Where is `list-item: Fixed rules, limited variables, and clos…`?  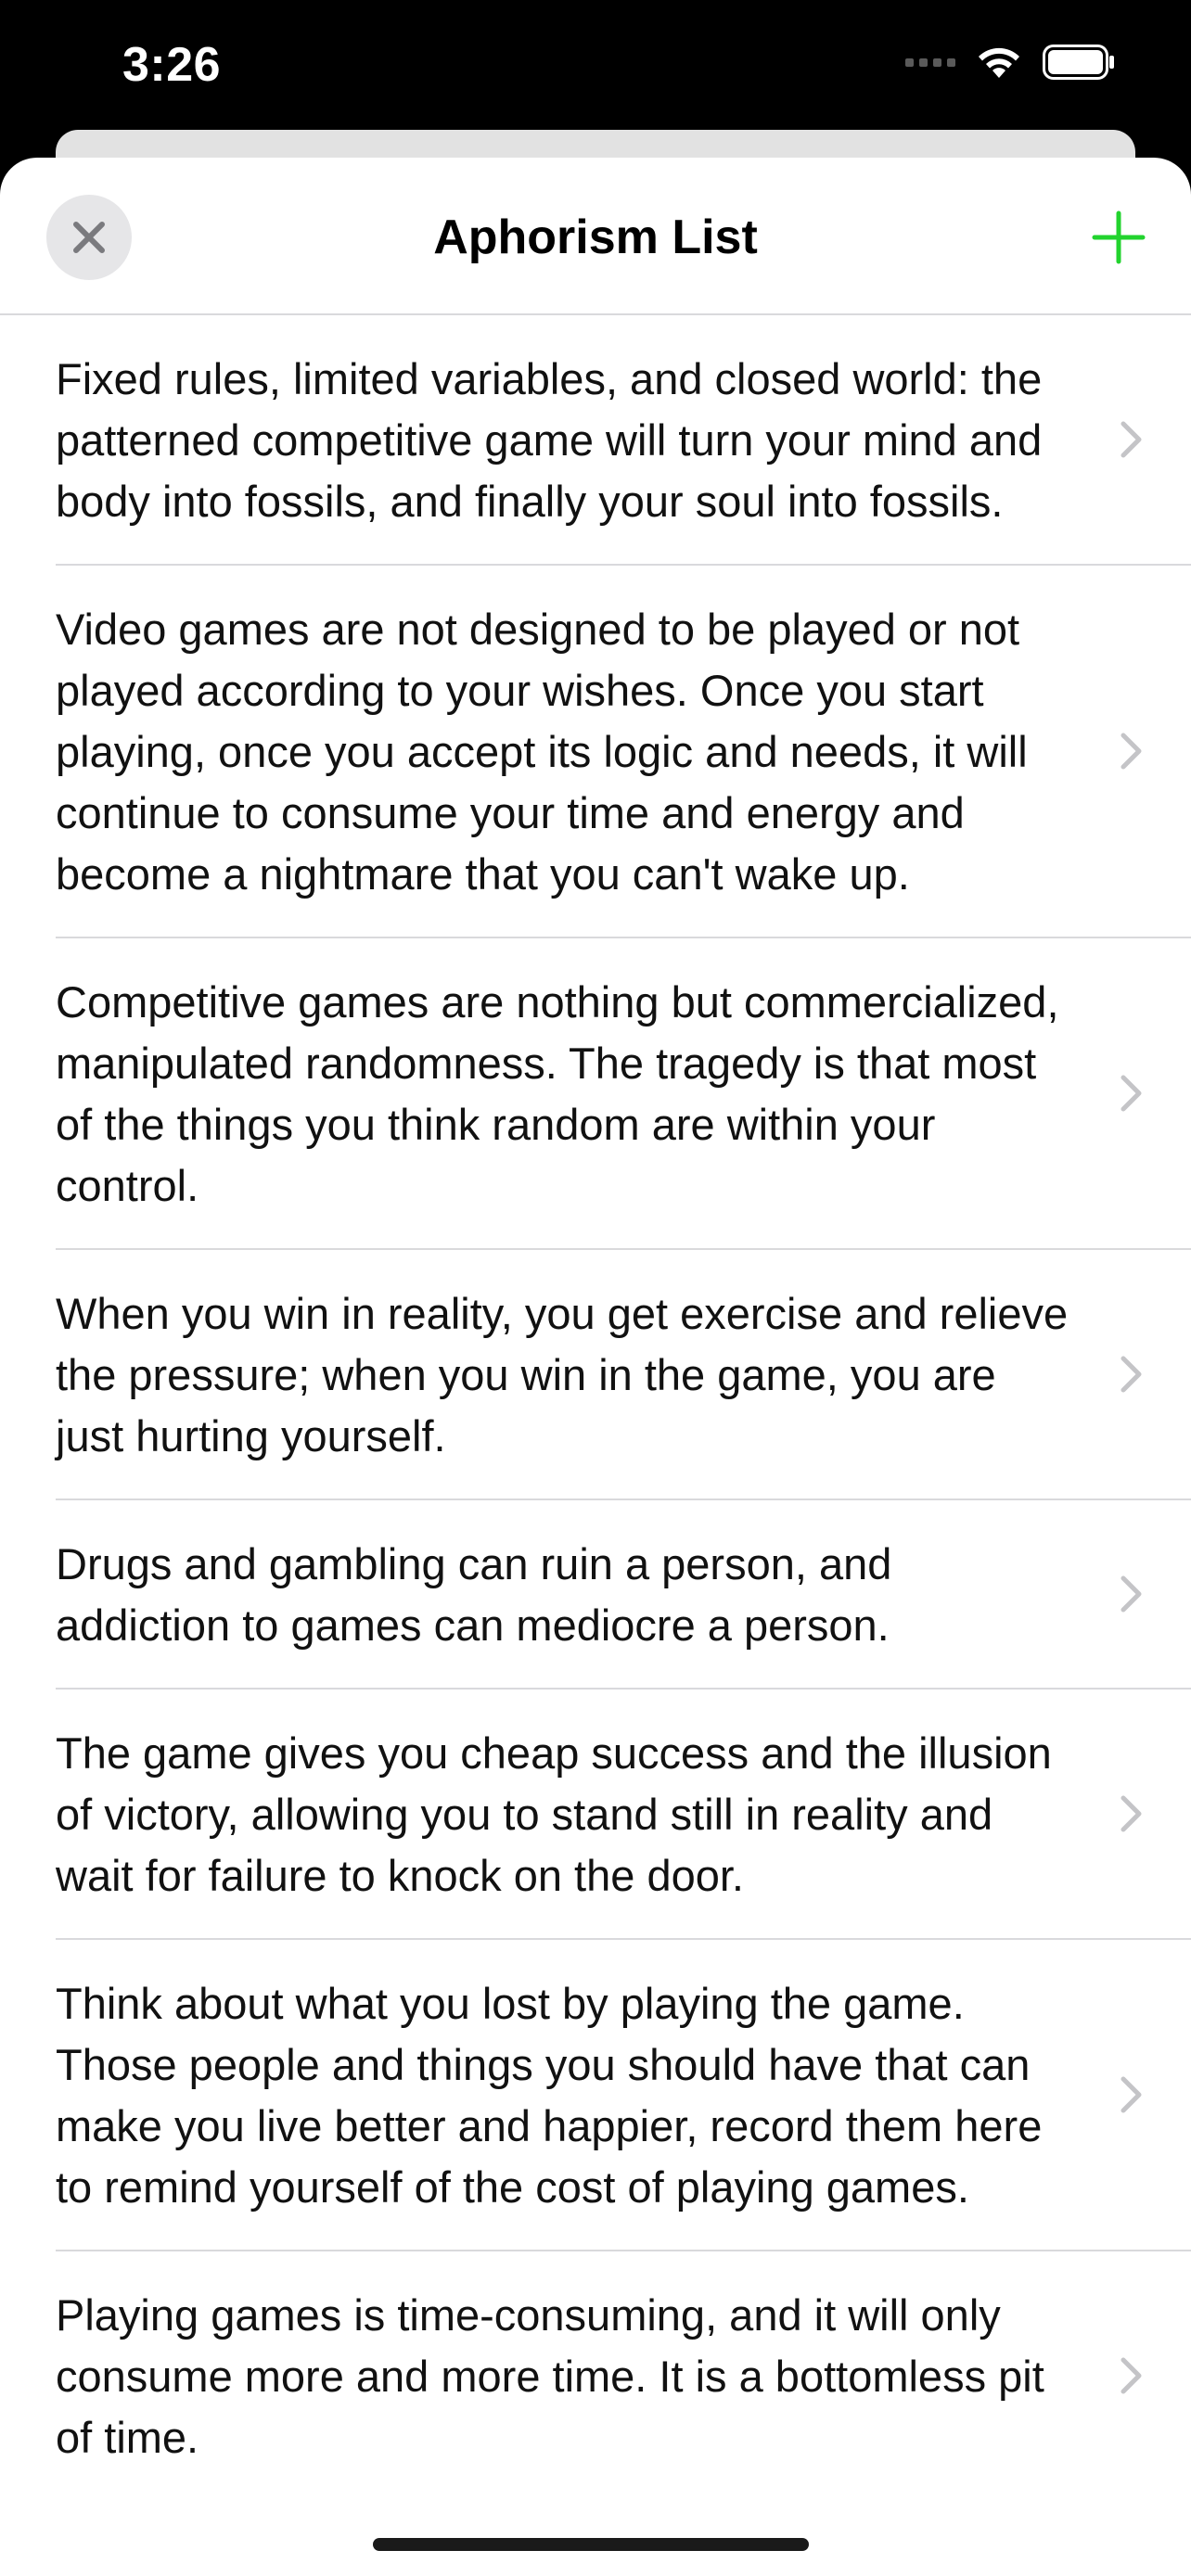
list-item: Fixed rules, limited variables, and clos… is located at coordinates (595, 440).